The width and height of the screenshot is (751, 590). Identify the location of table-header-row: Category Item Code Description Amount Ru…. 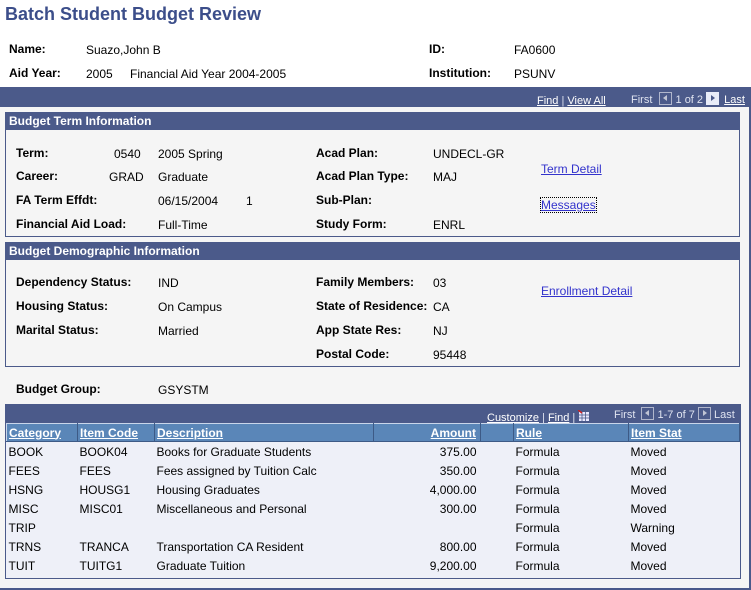
(373, 432).